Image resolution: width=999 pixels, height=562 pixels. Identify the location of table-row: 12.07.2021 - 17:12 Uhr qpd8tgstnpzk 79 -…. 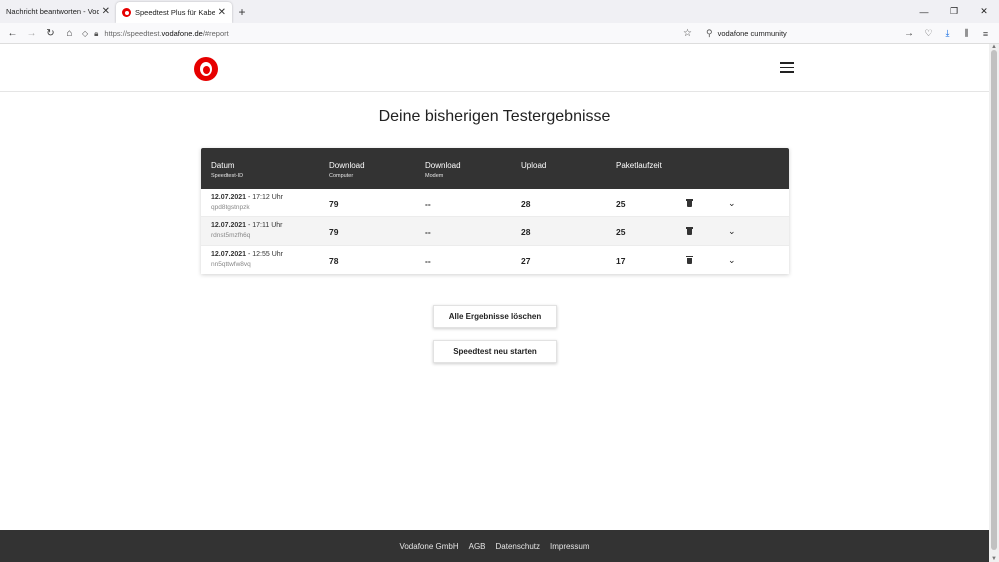
(495, 203).